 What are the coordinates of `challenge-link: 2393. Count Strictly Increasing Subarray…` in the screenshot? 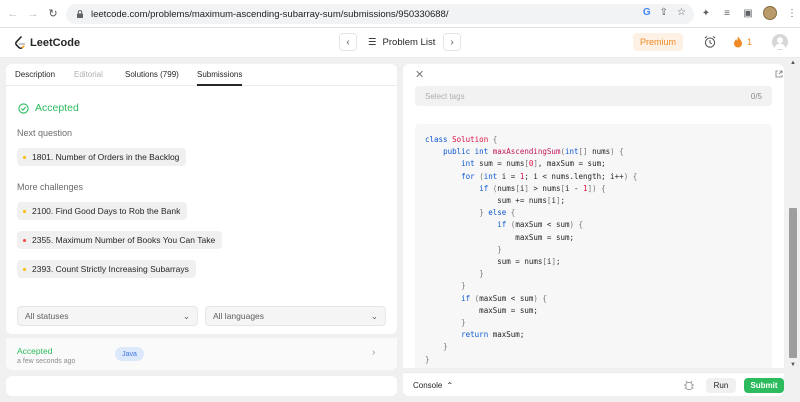 It's located at (106, 269).